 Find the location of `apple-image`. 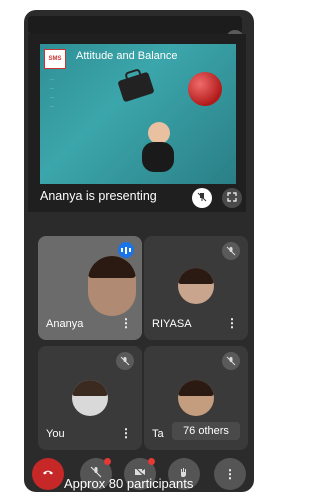

apple-image is located at coordinates (205, 89).